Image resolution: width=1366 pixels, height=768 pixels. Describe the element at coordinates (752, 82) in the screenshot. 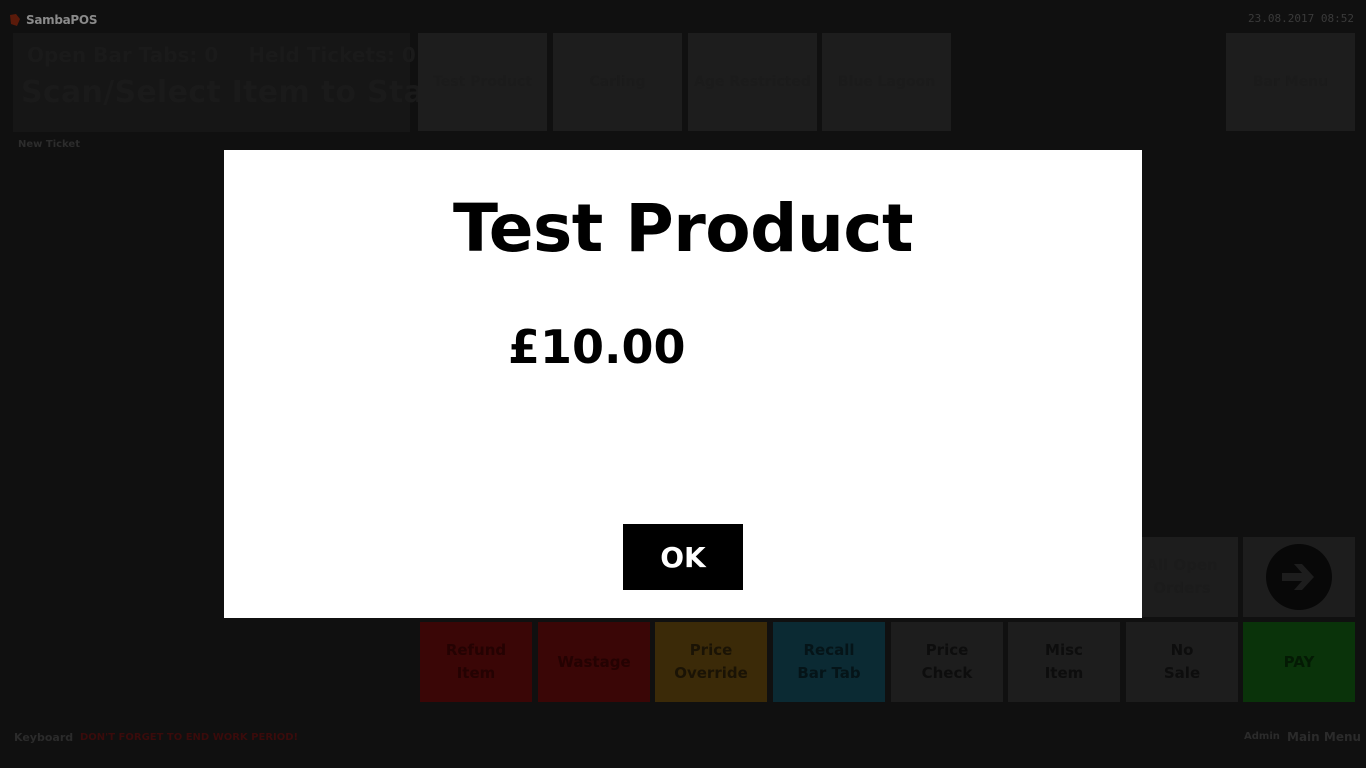

I see `product-button-age-restricted: Age Restricted` at that location.